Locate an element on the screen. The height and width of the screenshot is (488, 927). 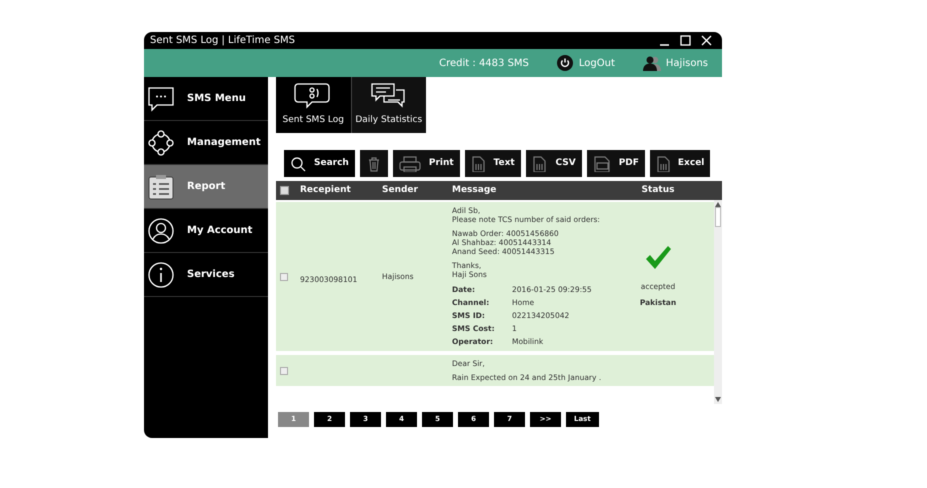
toolbar-button: Text is located at coordinates (492, 163).